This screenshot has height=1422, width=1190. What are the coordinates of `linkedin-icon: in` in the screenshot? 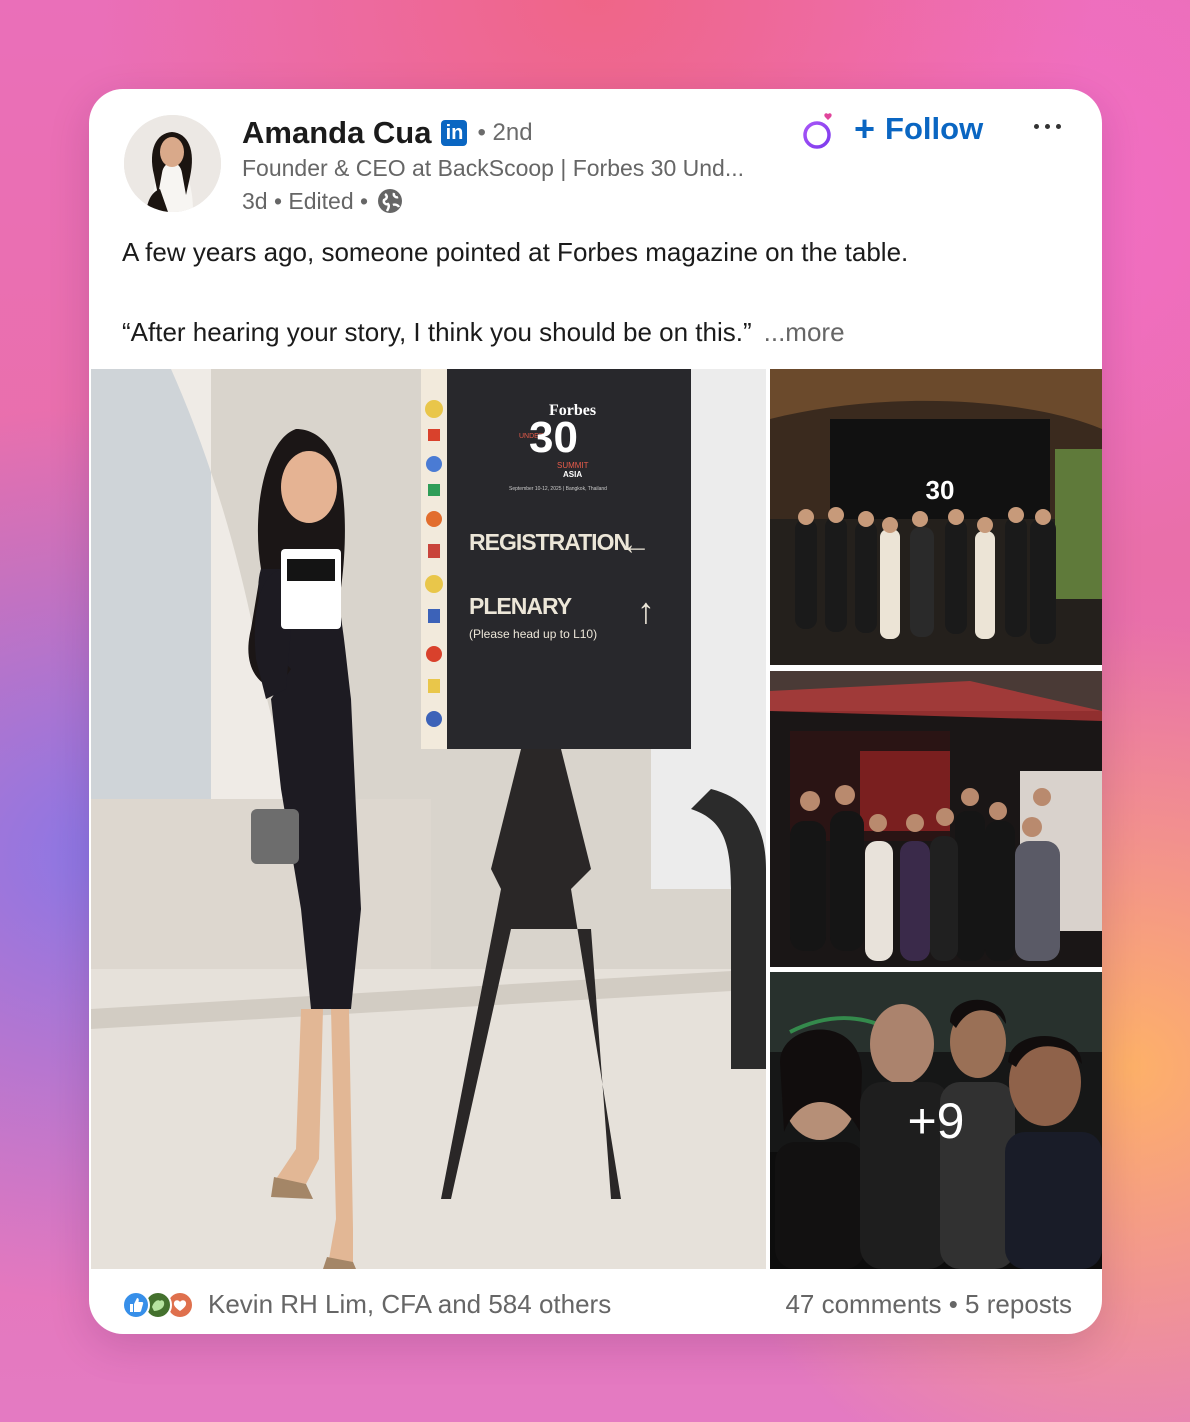 It's located at (454, 133).